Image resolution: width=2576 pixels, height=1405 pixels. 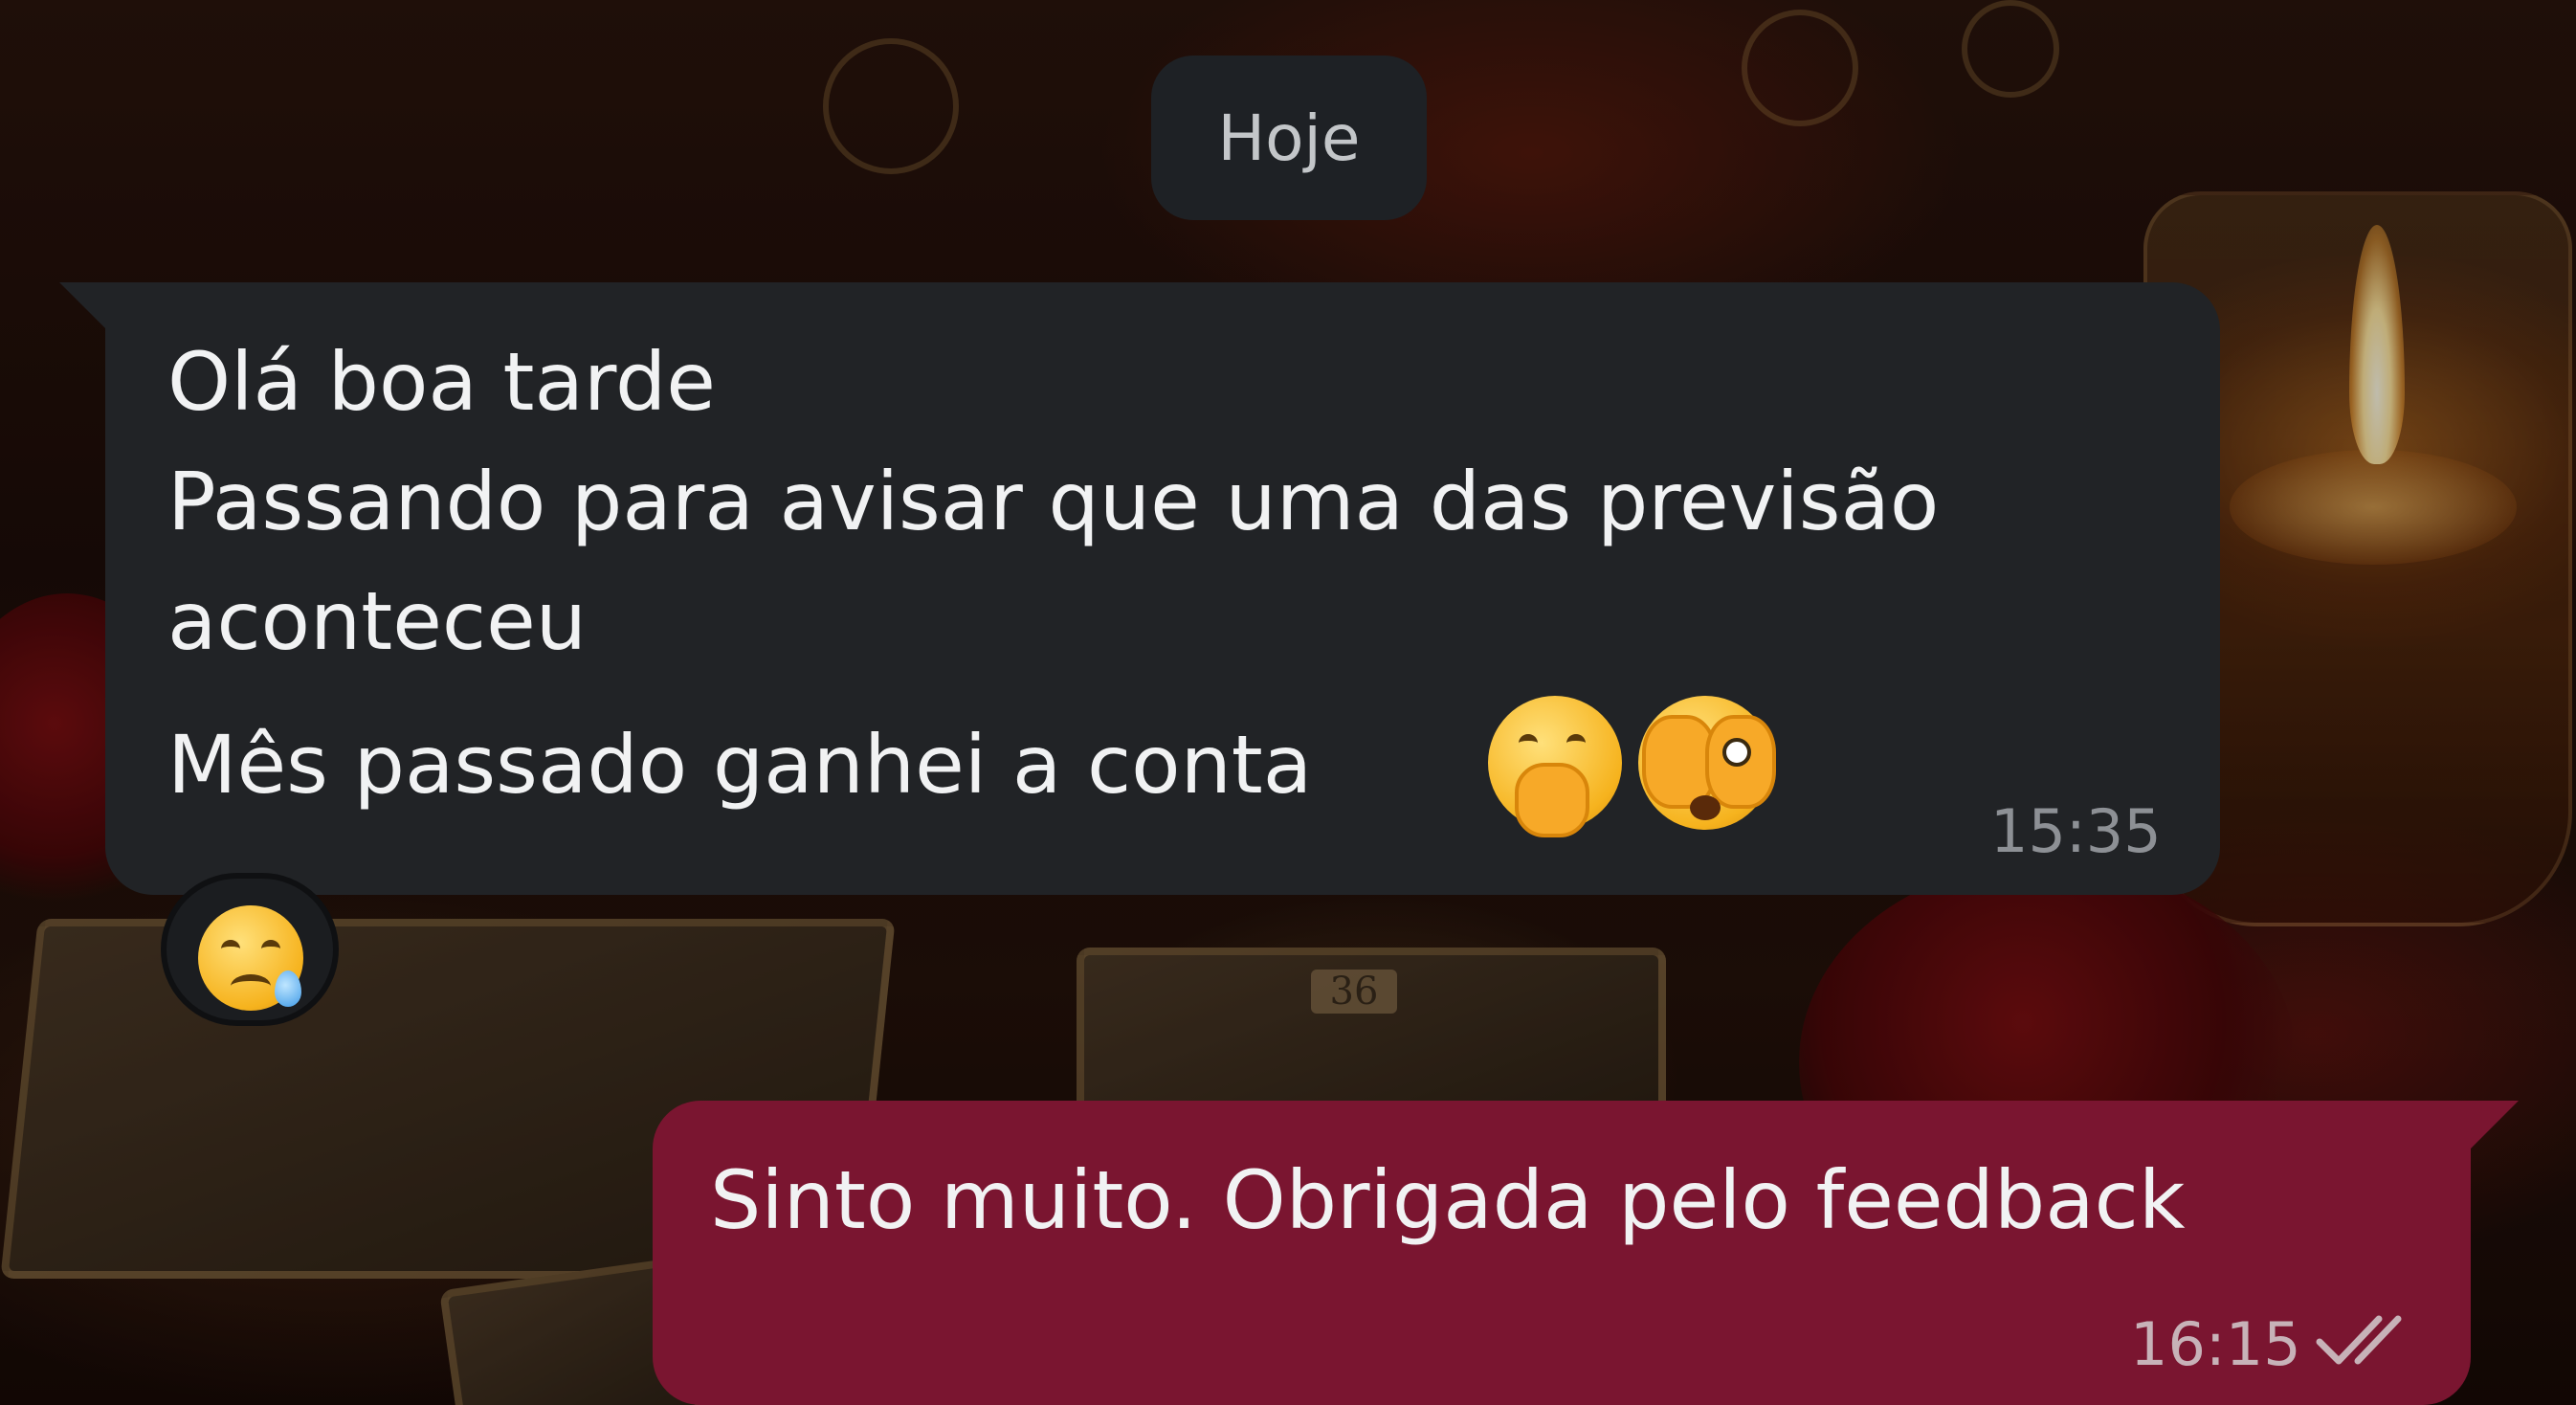 What do you see at coordinates (2359, 1340) in the screenshot?
I see `double-check-icon` at bounding box center [2359, 1340].